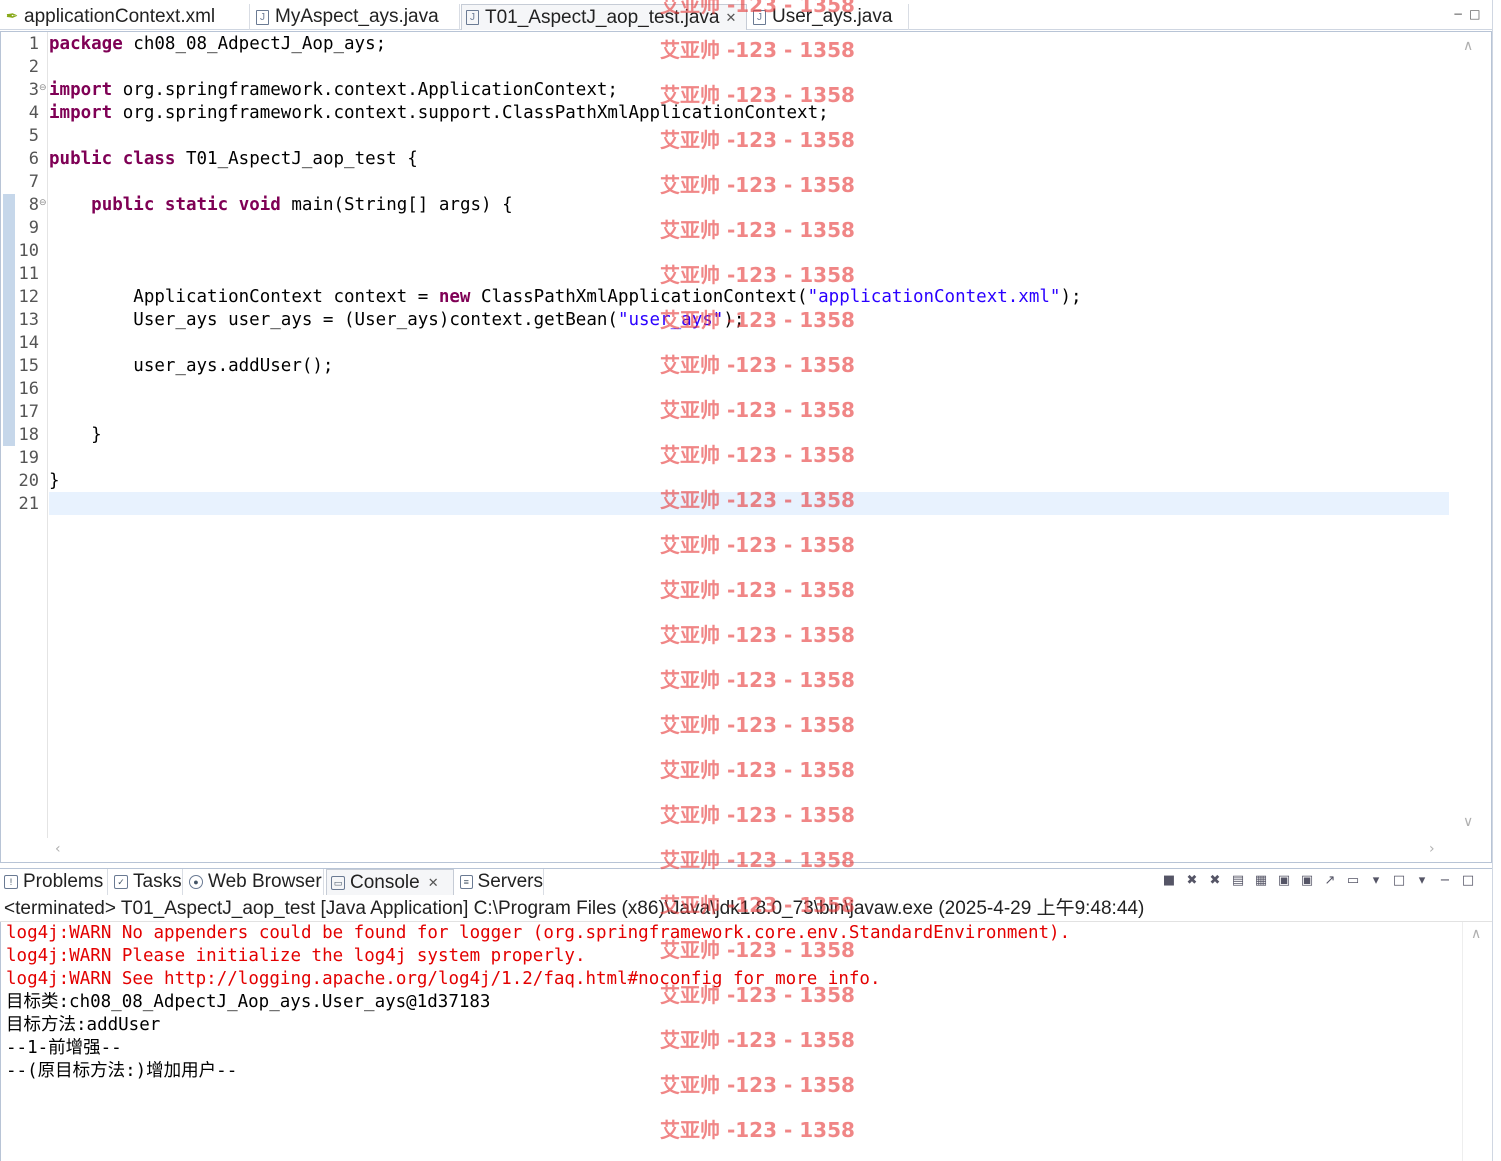 This screenshot has height=1161, width=1501. What do you see at coordinates (191, 366) in the screenshot?
I see `code-line-15: user_ays.addUser();` at bounding box center [191, 366].